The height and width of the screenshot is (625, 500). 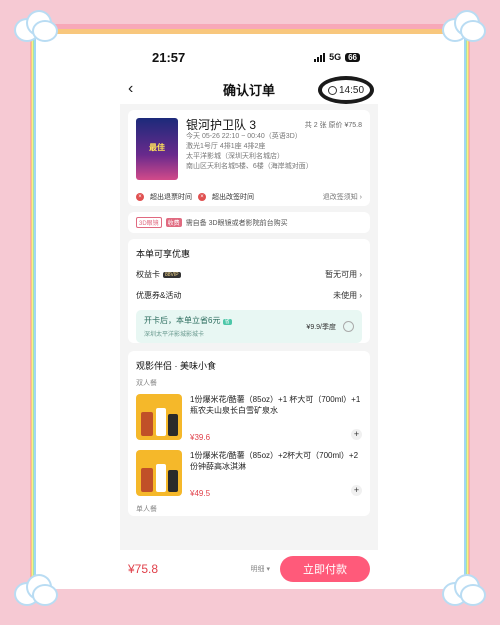 What do you see at coordinates (143, 569) in the screenshot?
I see `total-price: ¥75.8` at bounding box center [143, 569].